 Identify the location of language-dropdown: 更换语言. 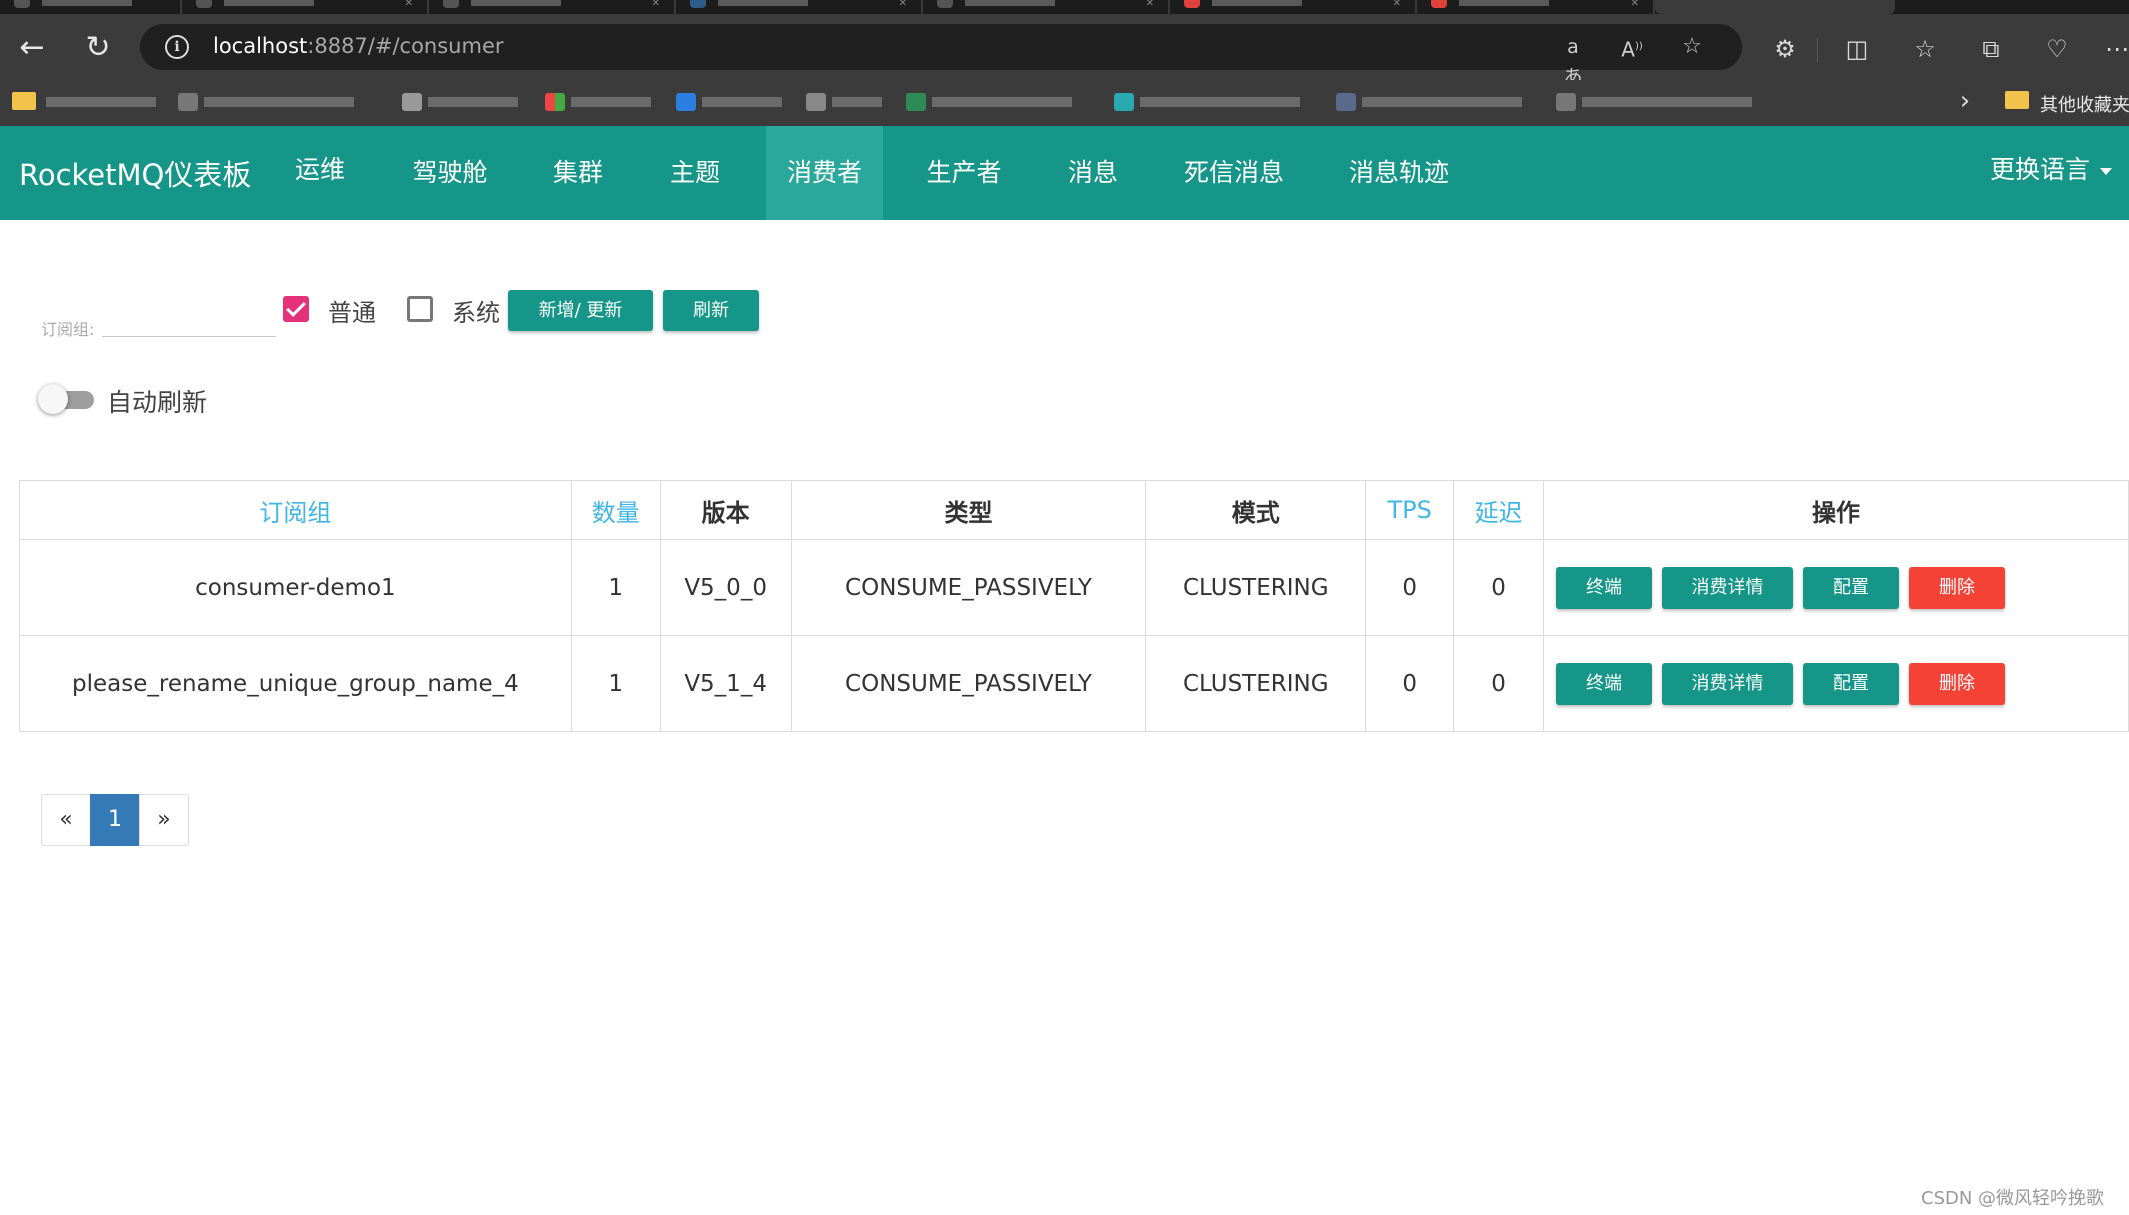
(2051, 170).